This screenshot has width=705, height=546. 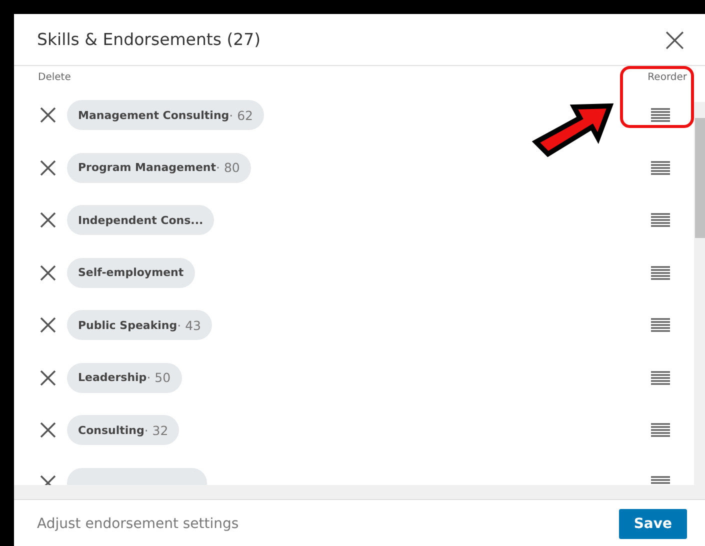 What do you see at coordinates (149, 39) in the screenshot?
I see `dialog-title: Skills & Endorsements (27)` at bounding box center [149, 39].